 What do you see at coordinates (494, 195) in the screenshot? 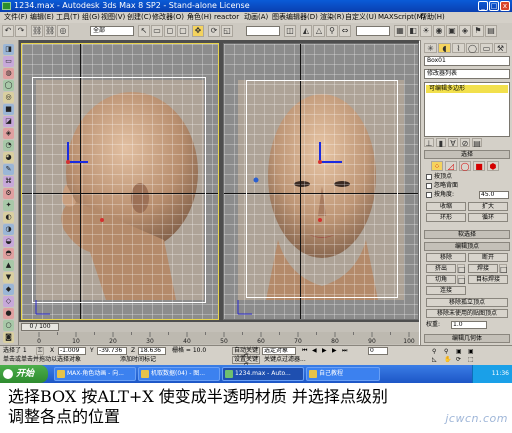
I see `angle-spinner: 45.0` at bounding box center [494, 195].